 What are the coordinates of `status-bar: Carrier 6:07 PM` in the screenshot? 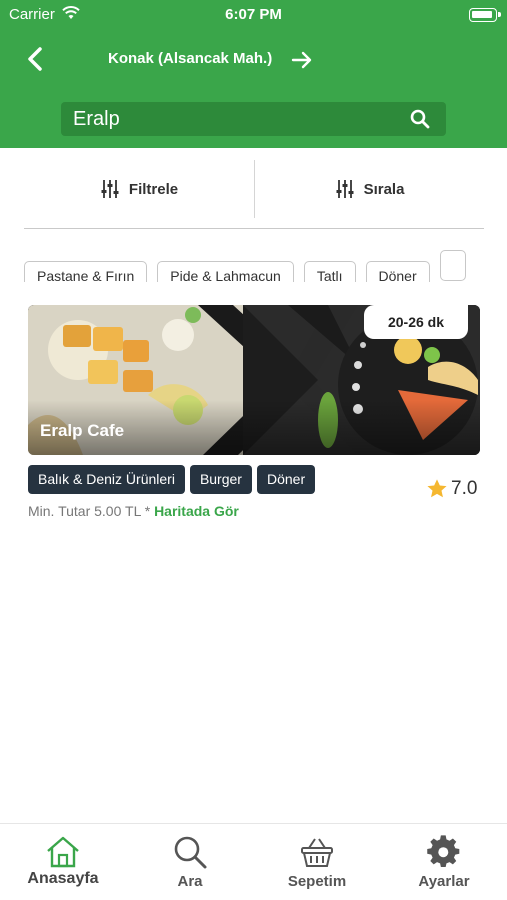 It's located at (253, 15).